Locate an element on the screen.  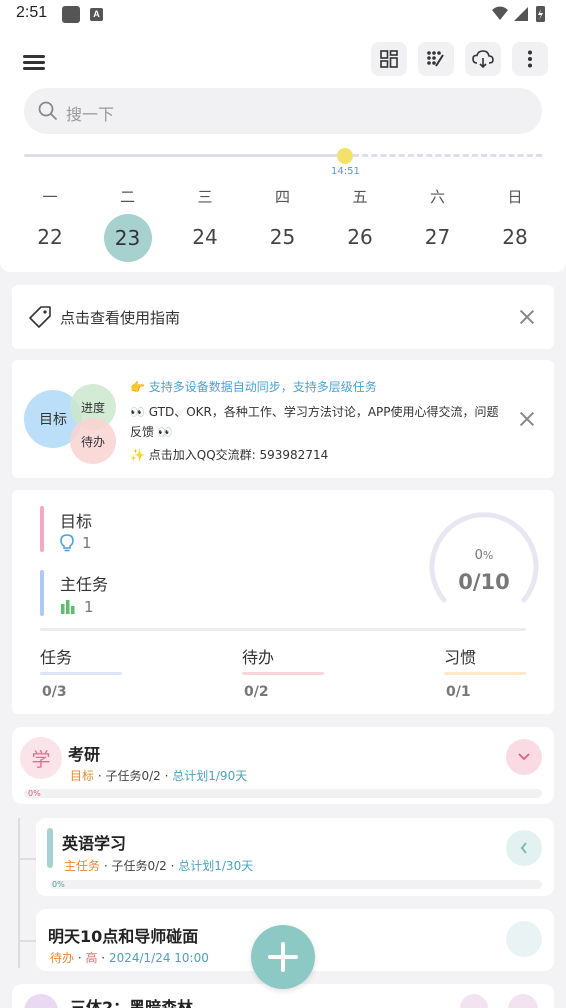
task-card-main: 英语学习 主任务 · 子任务0/2 · 总计划1/30天 0% is located at coordinates (295, 857).